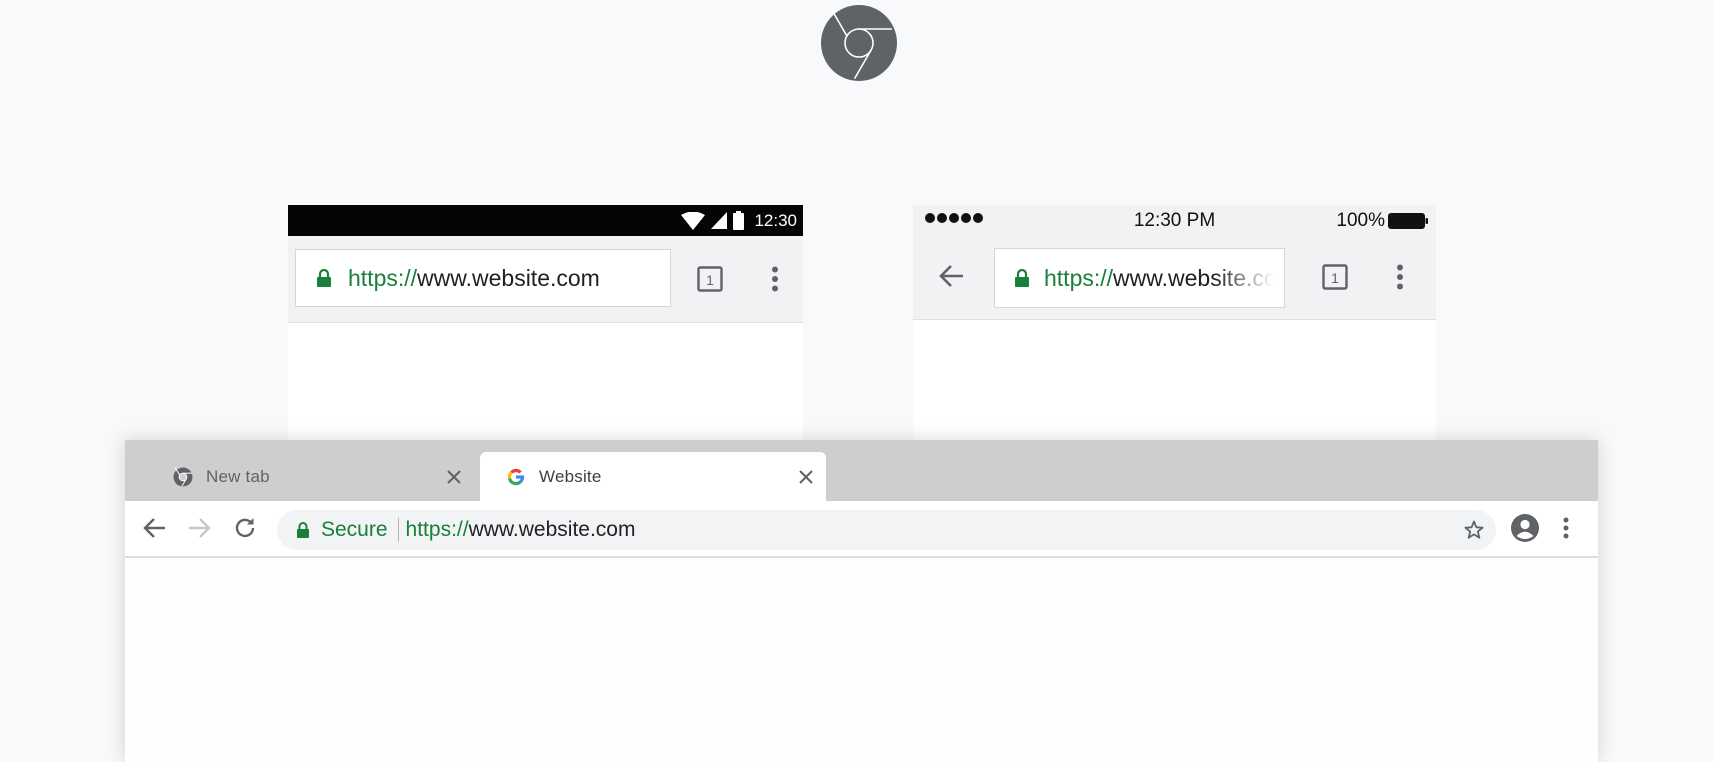 This screenshot has height=762, width=1714. What do you see at coordinates (398, 530) in the screenshot?
I see `omnibox-divider` at bounding box center [398, 530].